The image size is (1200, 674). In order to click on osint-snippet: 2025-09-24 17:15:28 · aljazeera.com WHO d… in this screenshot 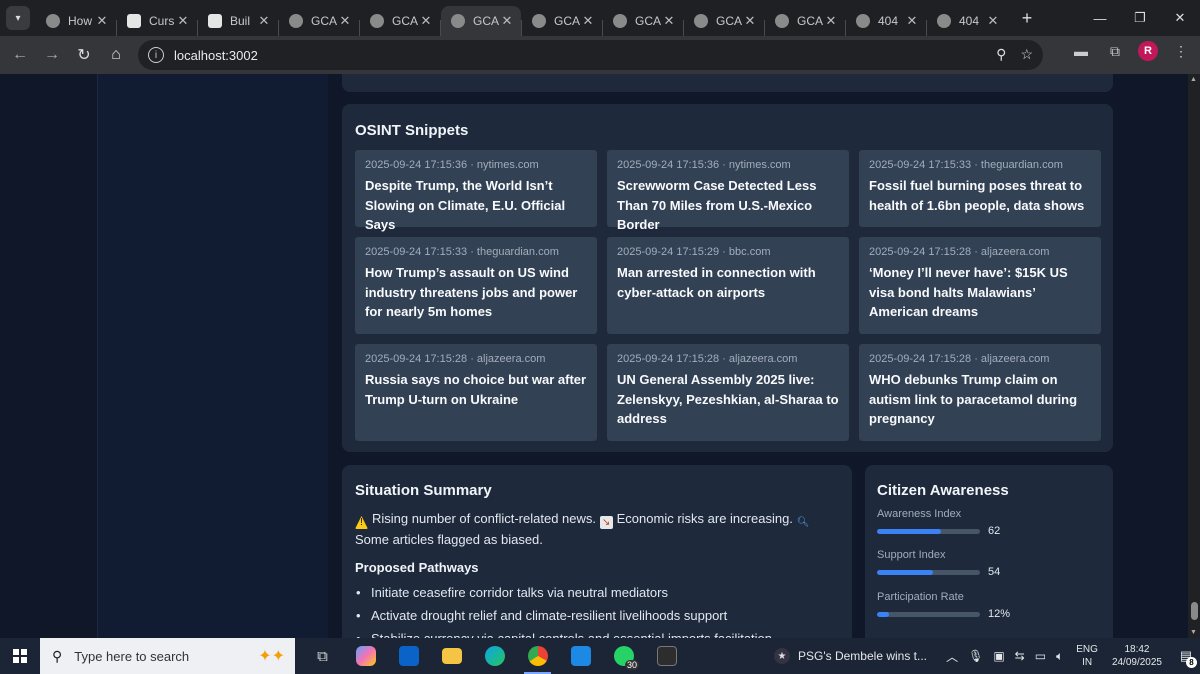, I will do `click(980, 392)`.